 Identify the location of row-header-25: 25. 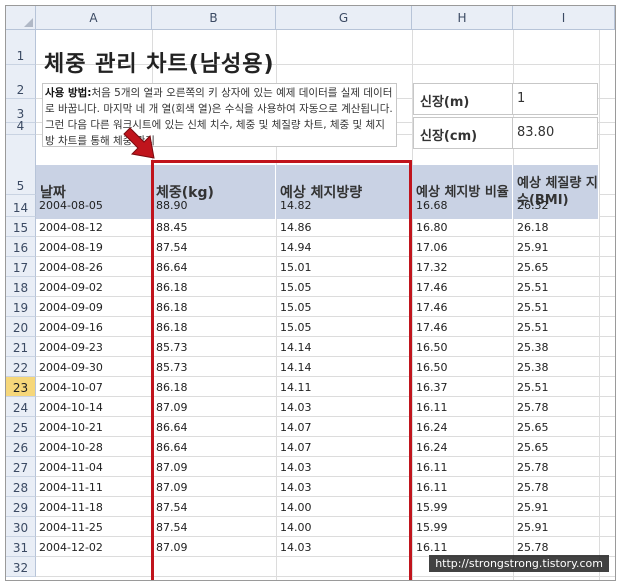
(21, 427).